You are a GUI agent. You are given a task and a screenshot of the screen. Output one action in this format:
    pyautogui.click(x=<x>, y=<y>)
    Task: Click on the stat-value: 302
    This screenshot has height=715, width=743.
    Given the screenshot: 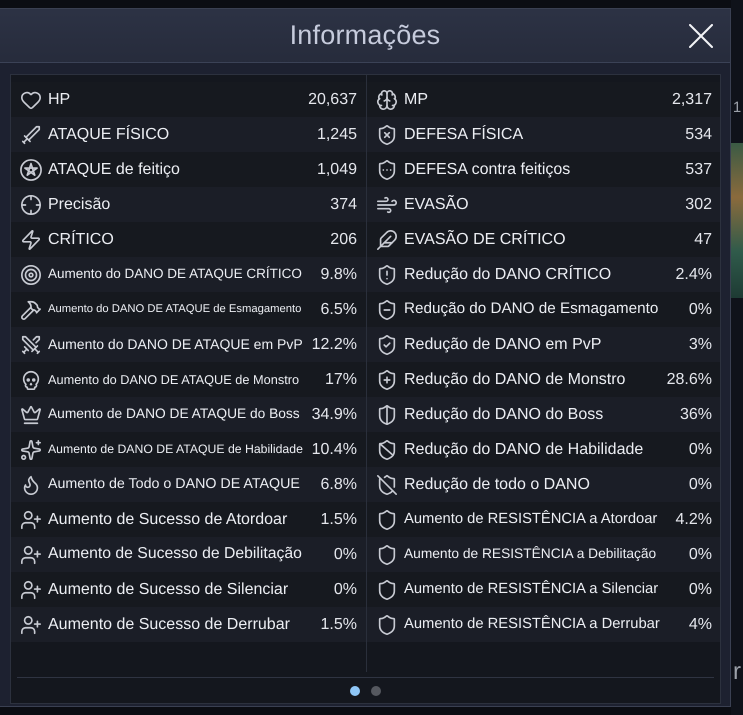 What is the action you would take?
    pyautogui.click(x=698, y=204)
    